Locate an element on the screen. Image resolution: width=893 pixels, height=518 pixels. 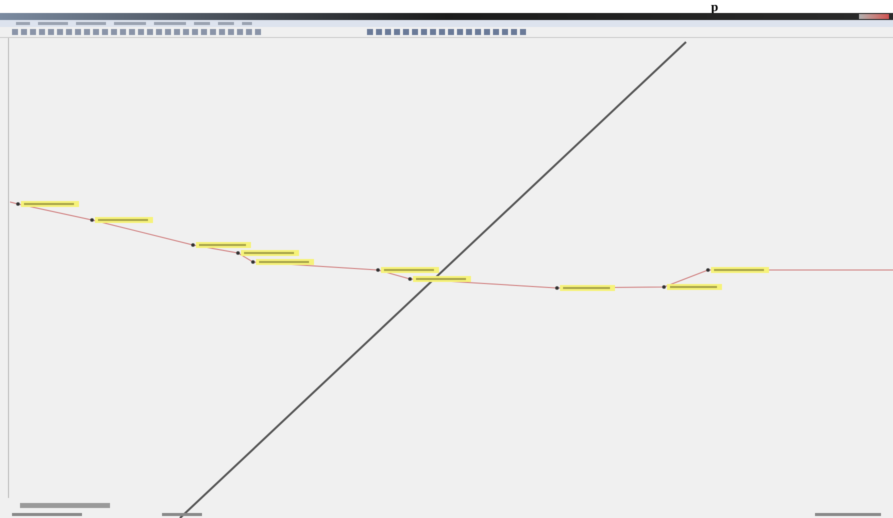
close-button is located at coordinates (874, 16).